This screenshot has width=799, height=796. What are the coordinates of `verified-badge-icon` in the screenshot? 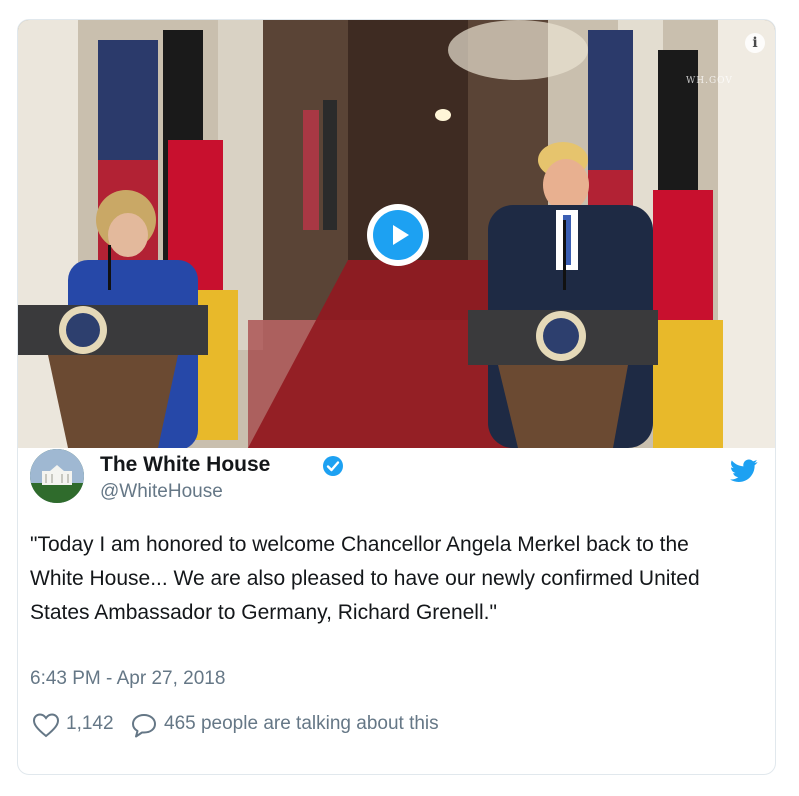 It's located at (333, 466).